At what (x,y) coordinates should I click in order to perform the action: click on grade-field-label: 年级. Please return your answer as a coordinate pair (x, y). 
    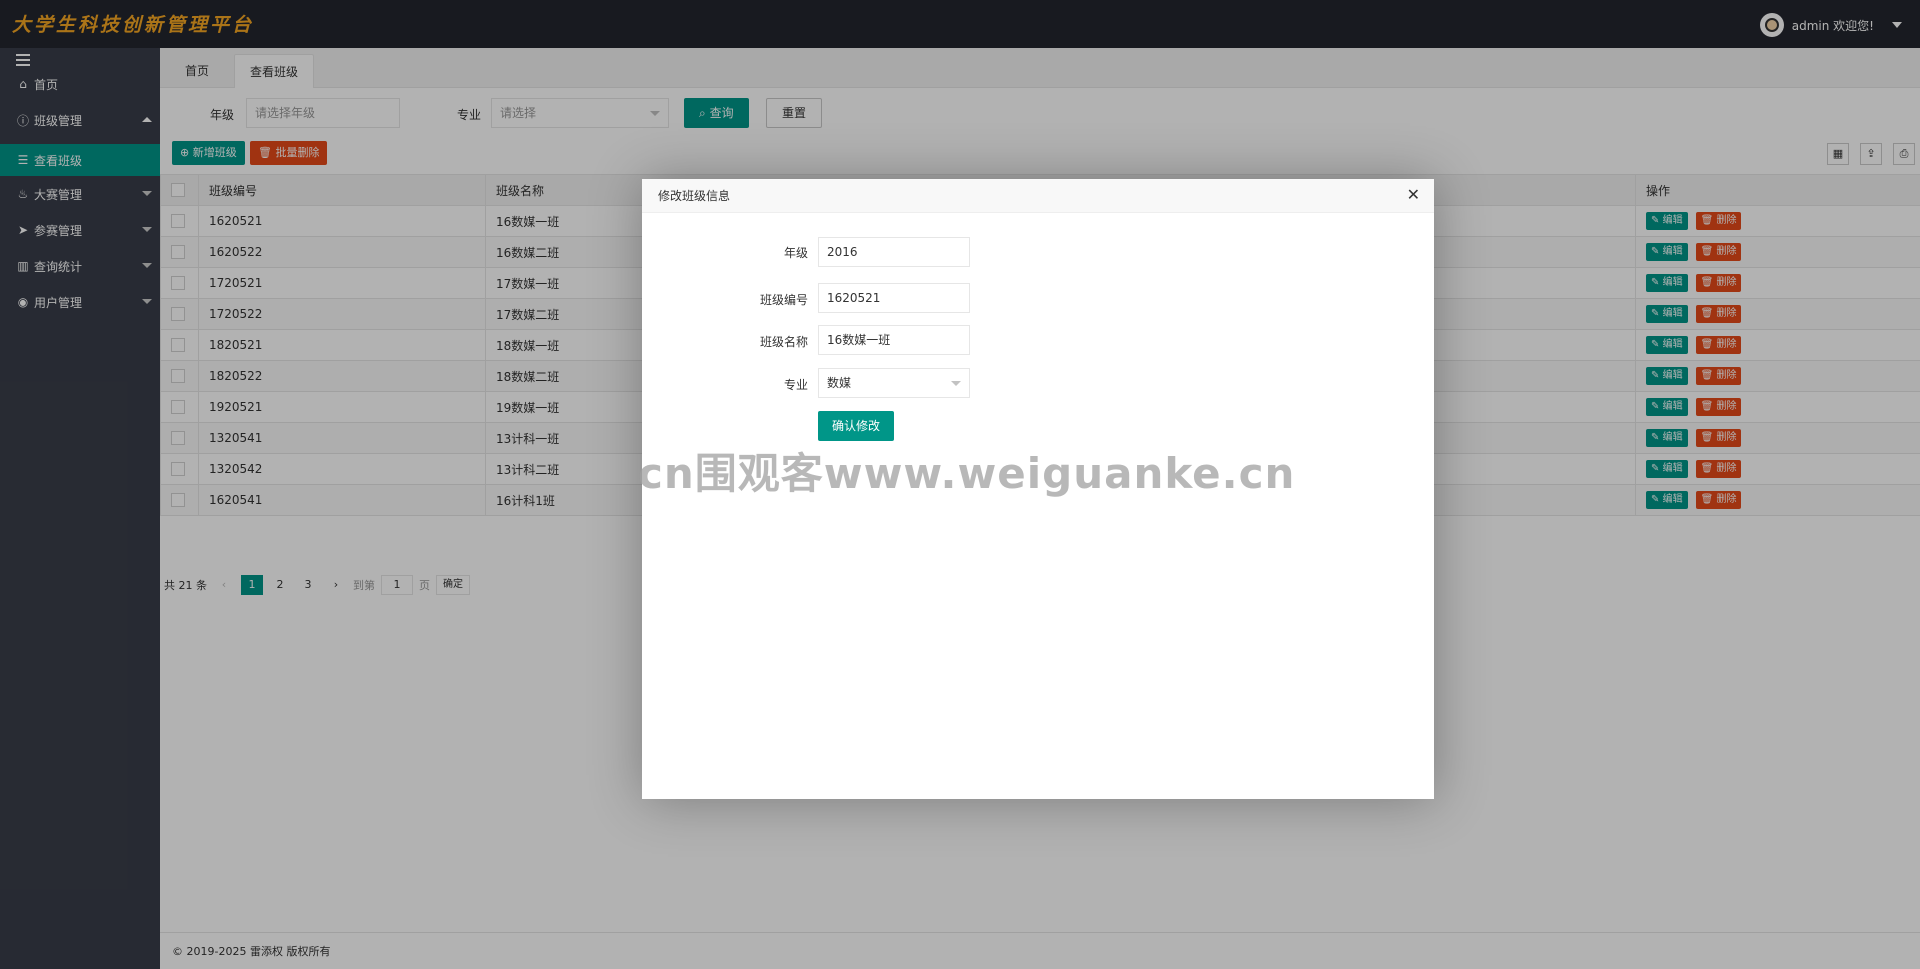
    Looking at the image, I should click on (795, 253).